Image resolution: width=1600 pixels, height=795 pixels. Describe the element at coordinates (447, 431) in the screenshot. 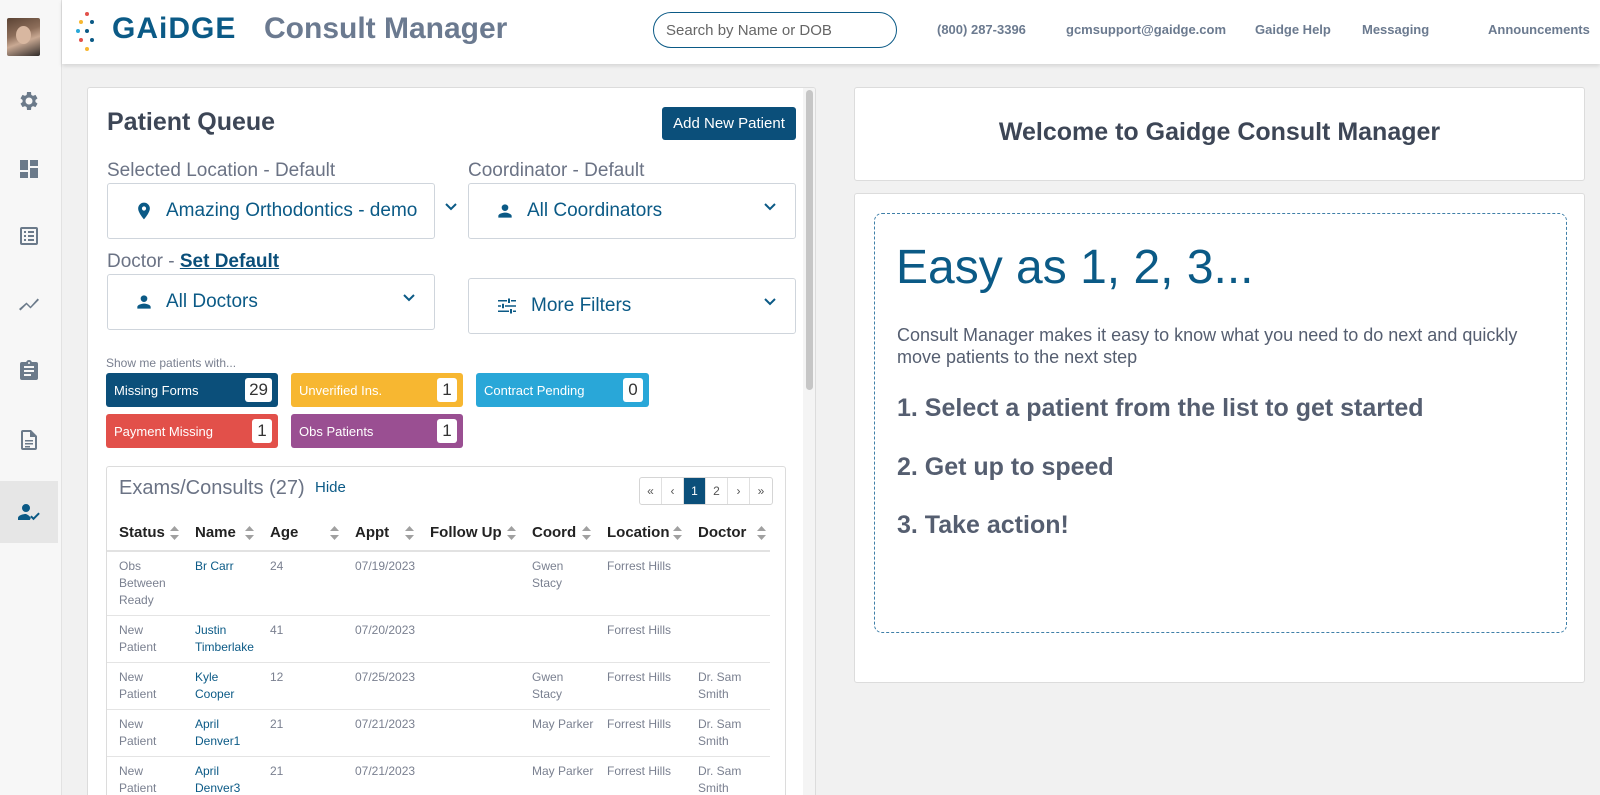

I see `chip-count: 1` at that location.